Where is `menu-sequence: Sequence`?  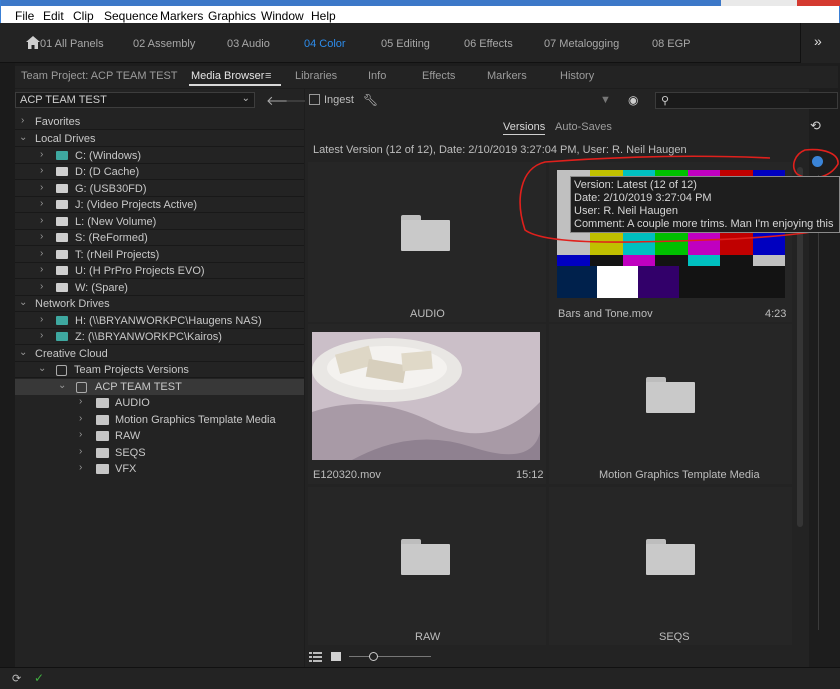
menu-sequence: Sequence is located at coordinates (131, 16).